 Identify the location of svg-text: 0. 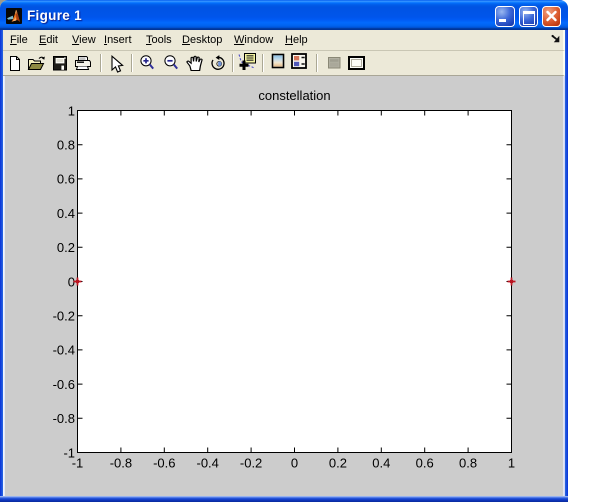
(294, 463).